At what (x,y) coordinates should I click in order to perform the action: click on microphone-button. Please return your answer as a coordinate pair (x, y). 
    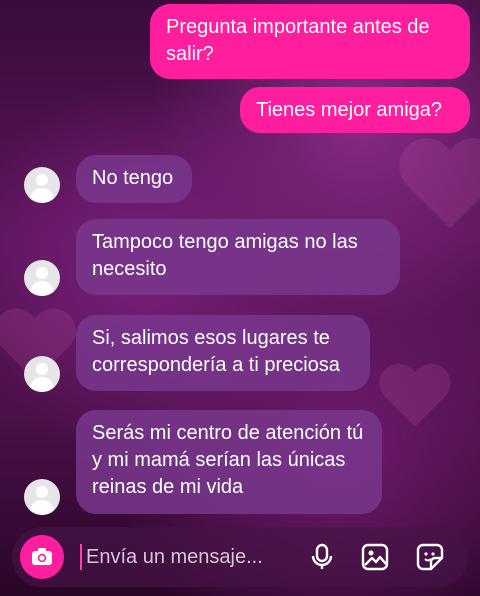
    Looking at the image, I should click on (322, 557).